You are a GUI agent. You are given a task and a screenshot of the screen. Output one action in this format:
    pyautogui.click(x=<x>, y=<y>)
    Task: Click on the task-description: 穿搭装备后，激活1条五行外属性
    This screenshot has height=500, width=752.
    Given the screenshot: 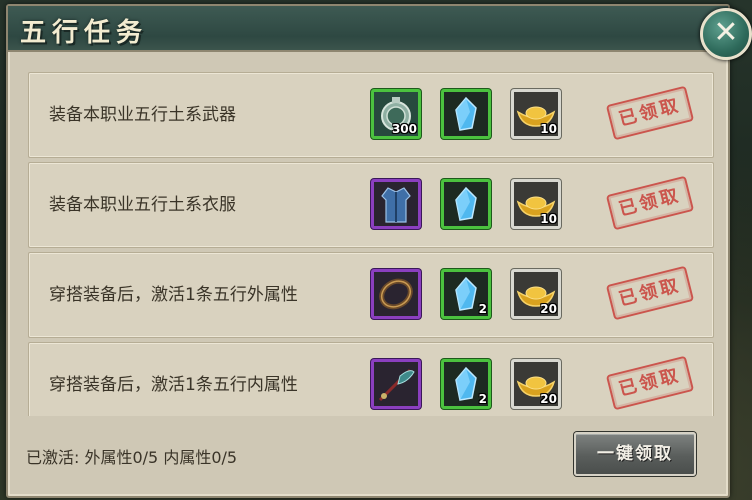 What is the action you would take?
    pyautogui.click(x=173, y=295)
    